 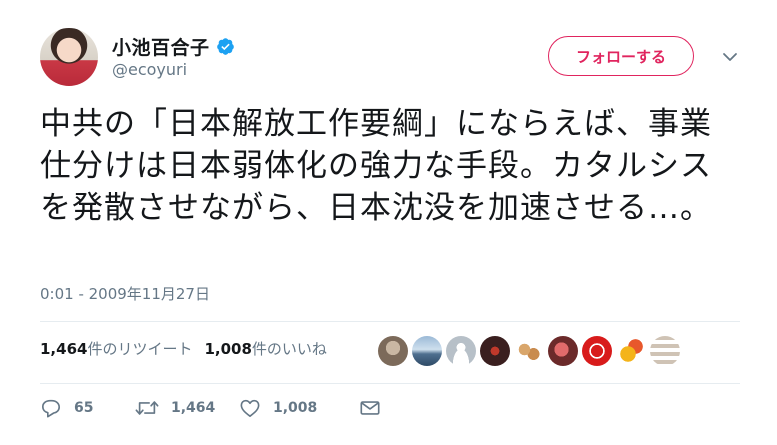 I want to click on direct-message-button, so click(x=370, y=408).